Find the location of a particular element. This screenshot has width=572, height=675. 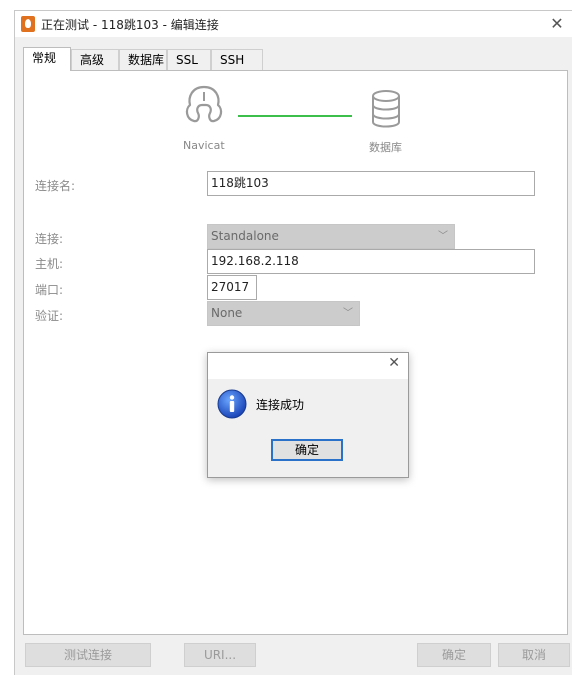

ok-button: 确定 is located at coordinates (454, 655).